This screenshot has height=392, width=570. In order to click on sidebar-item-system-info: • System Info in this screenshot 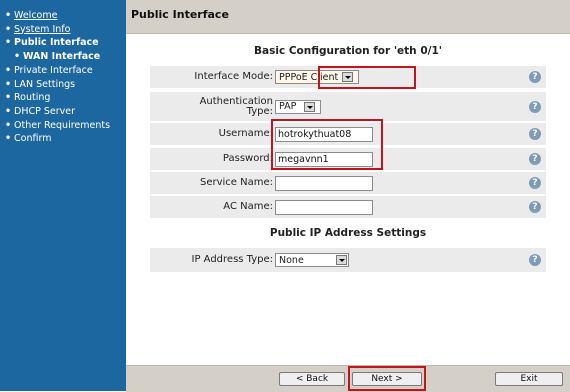, I will do `click(63, 30)`.